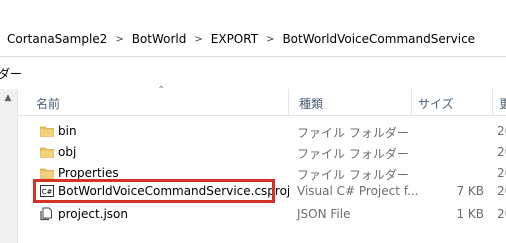 The width and height of the screenshot is (506, 243). I want to click on list-item: bin ファイル フォルダー 20, so click(262, 131).